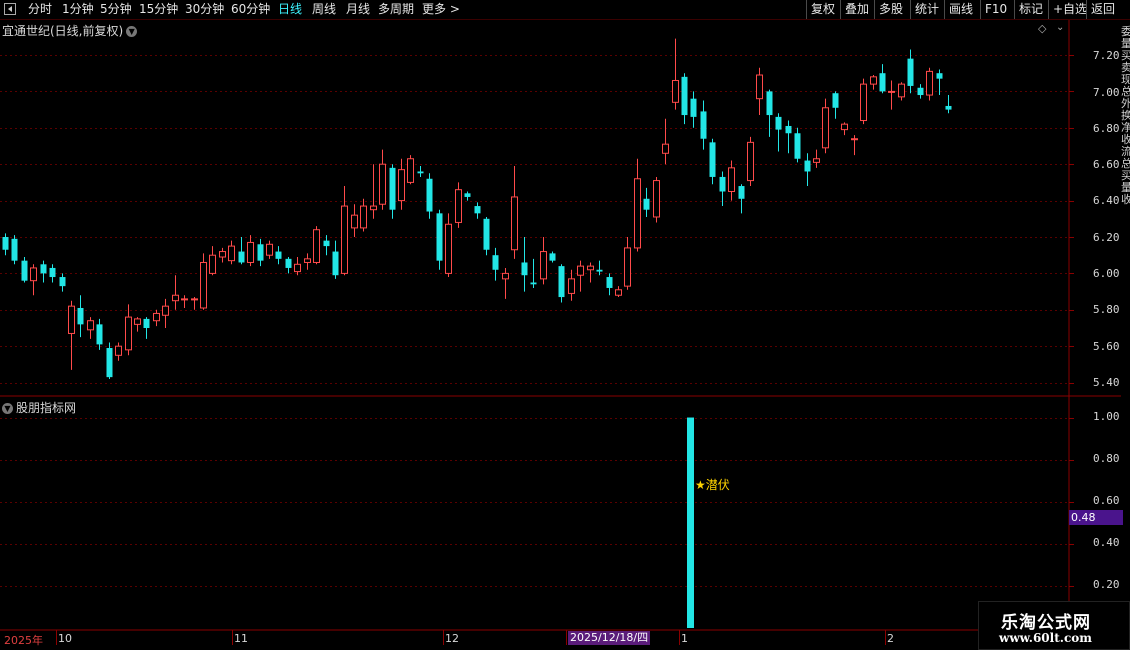  What do you see at coordinates (241, 638) in the screenshot?
I see `x-label-month: 11` at bounding box center [241, 638].